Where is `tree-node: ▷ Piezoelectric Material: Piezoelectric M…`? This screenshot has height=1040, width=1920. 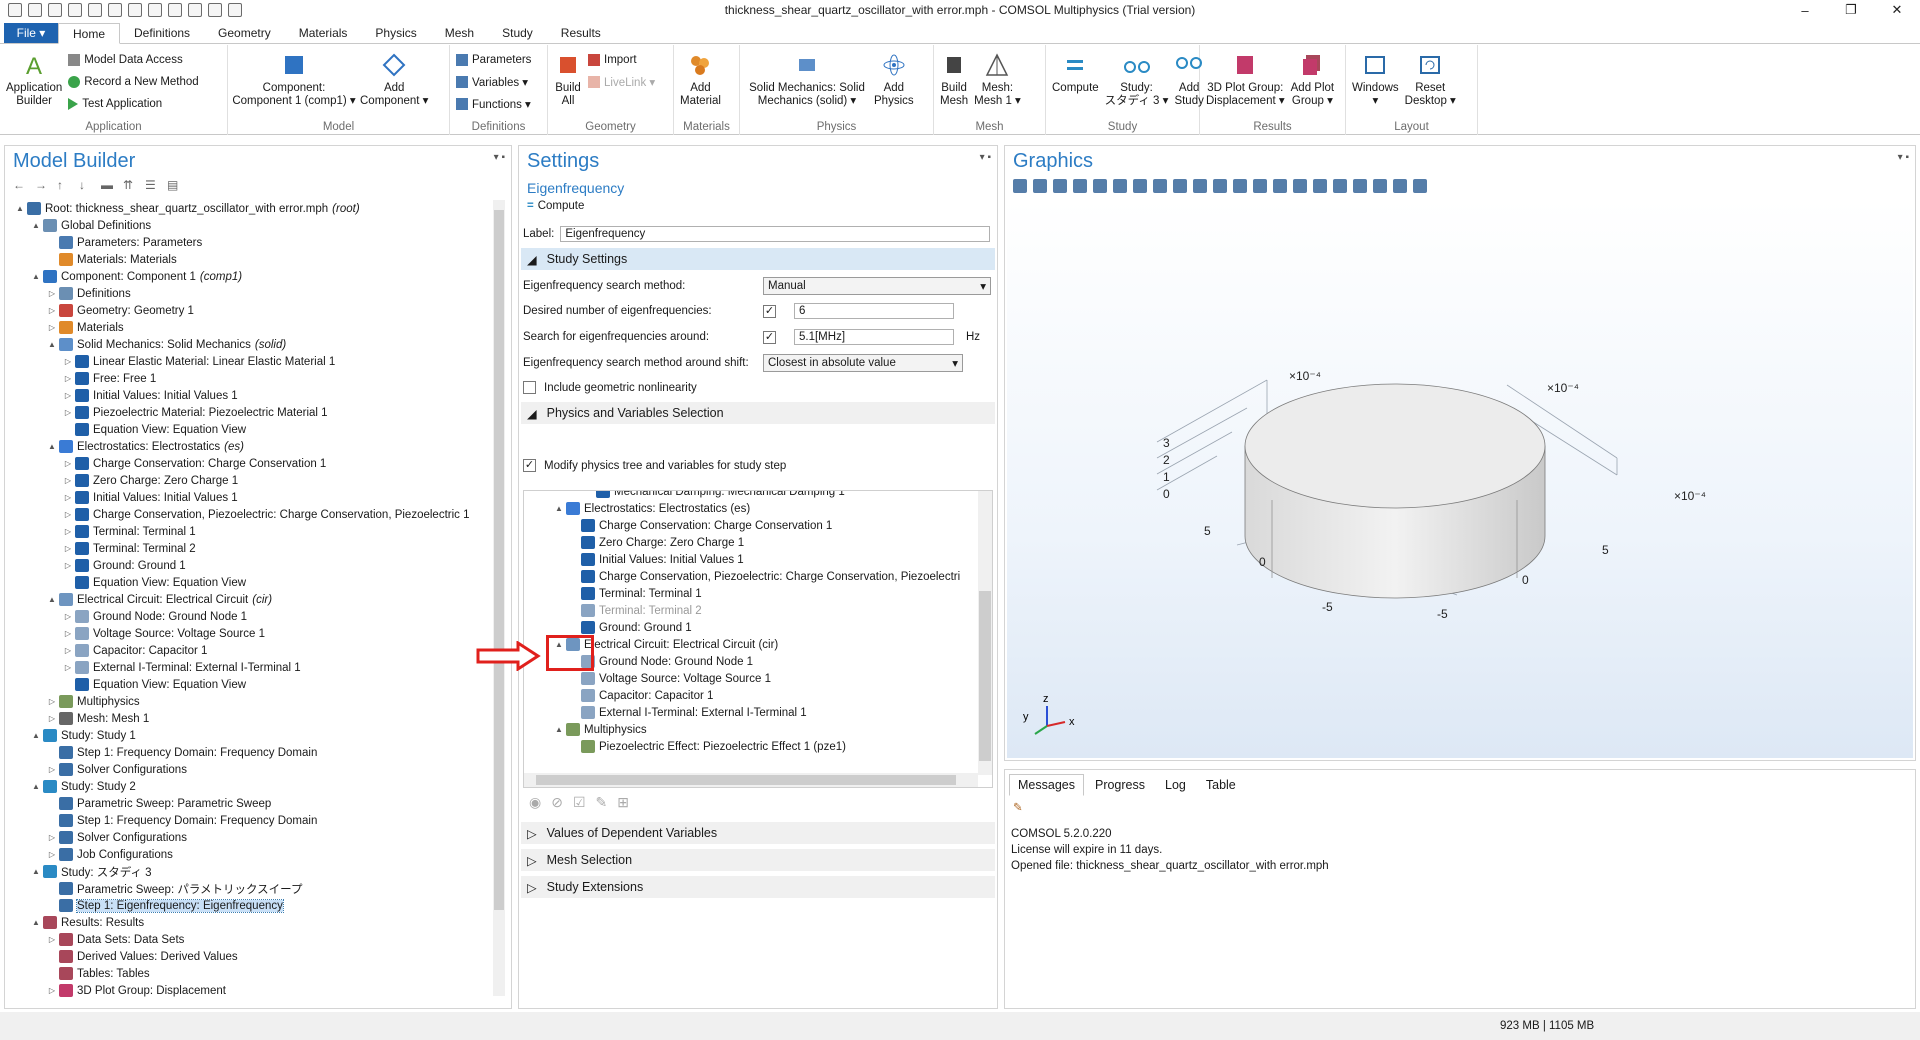
tree-node: ▷ Piezoelectric Material: Piezoelectric M… is located at coordinates (248, 412).